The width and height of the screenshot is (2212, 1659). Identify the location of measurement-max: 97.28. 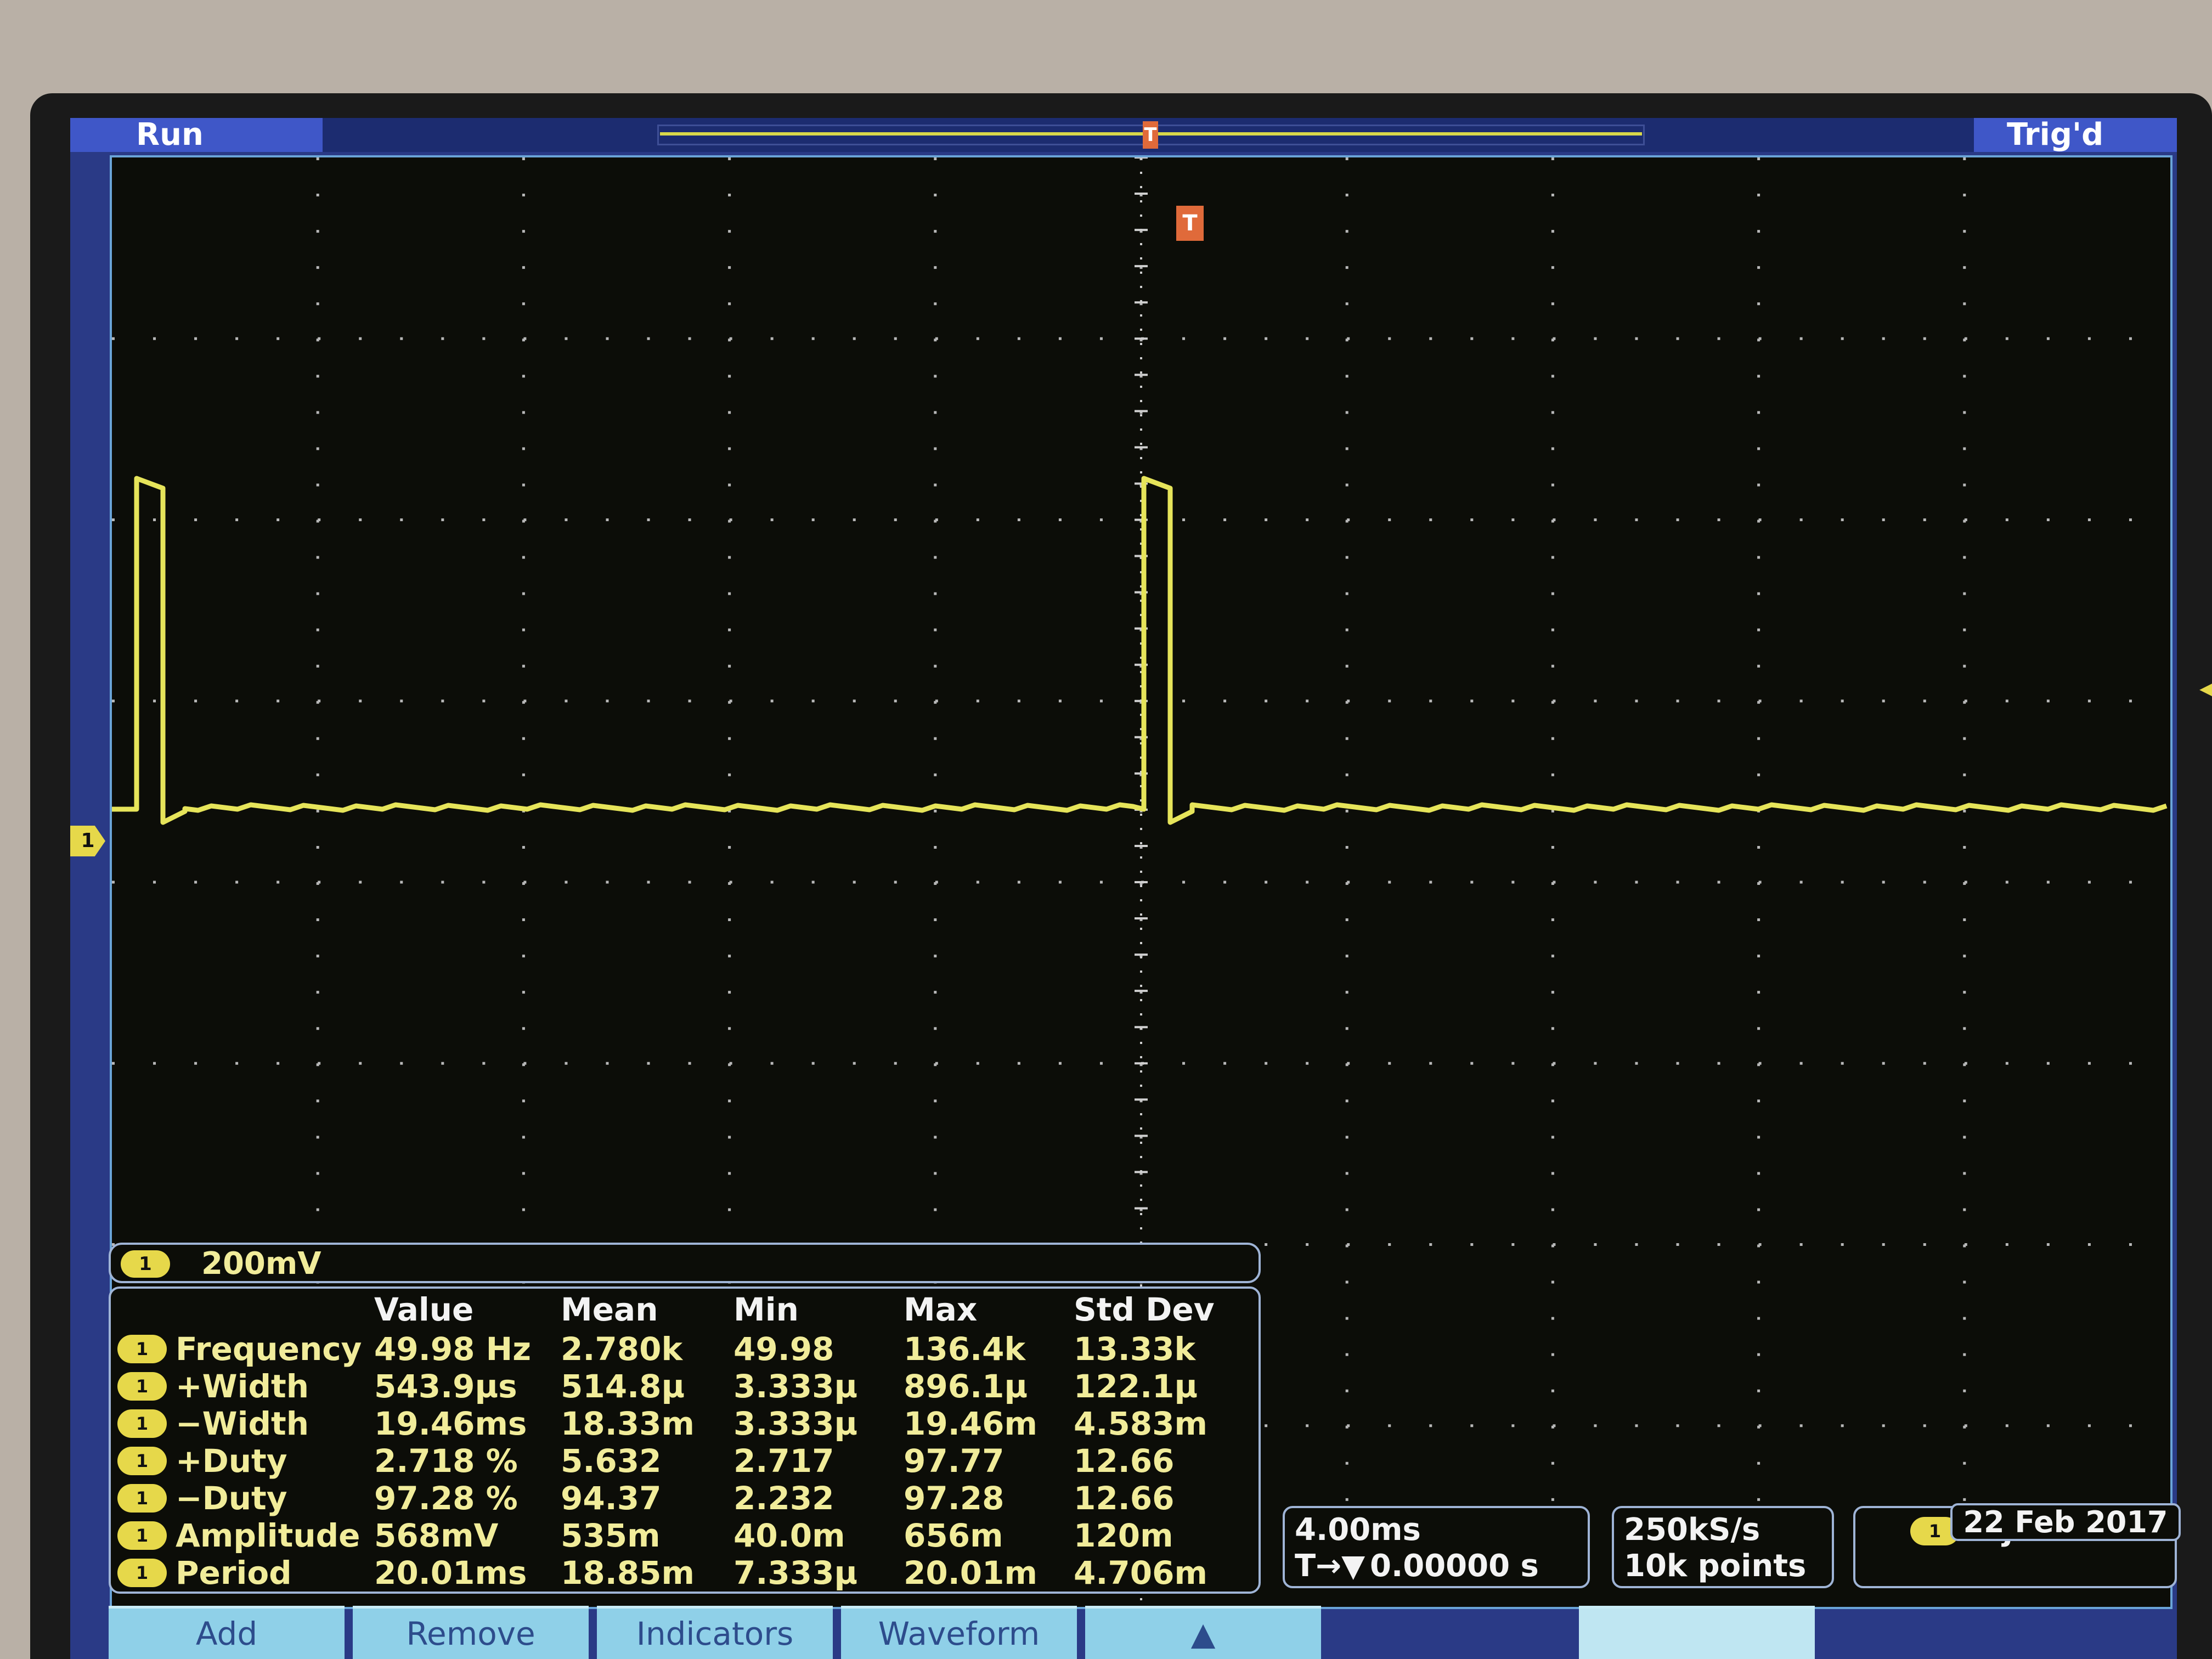
(955, 1499).